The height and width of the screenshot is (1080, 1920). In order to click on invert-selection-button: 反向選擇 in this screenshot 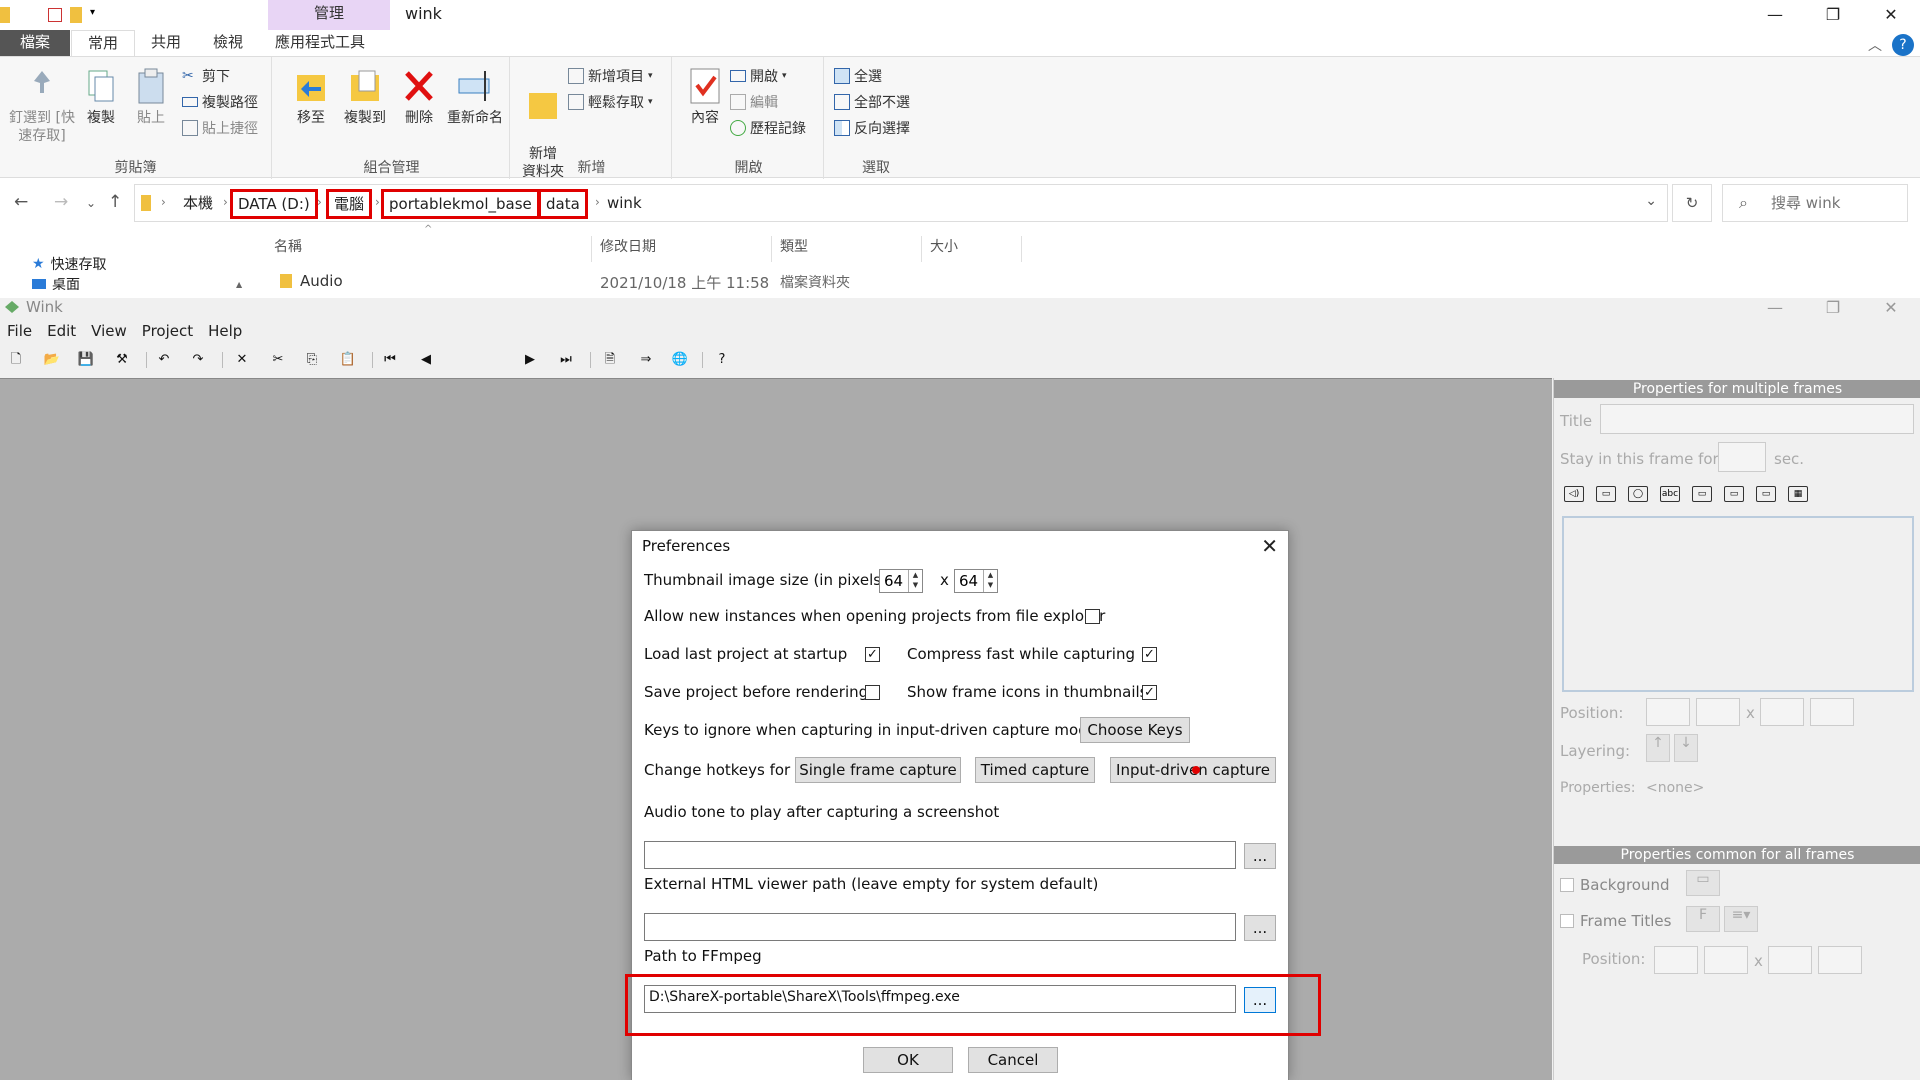, I will do `click(872, 128)`.